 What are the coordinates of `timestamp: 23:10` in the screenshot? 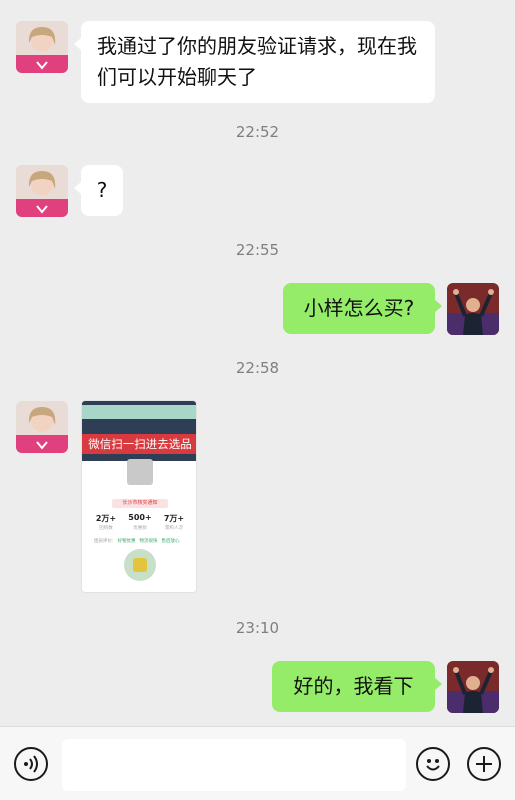 It's located at (257, 628).